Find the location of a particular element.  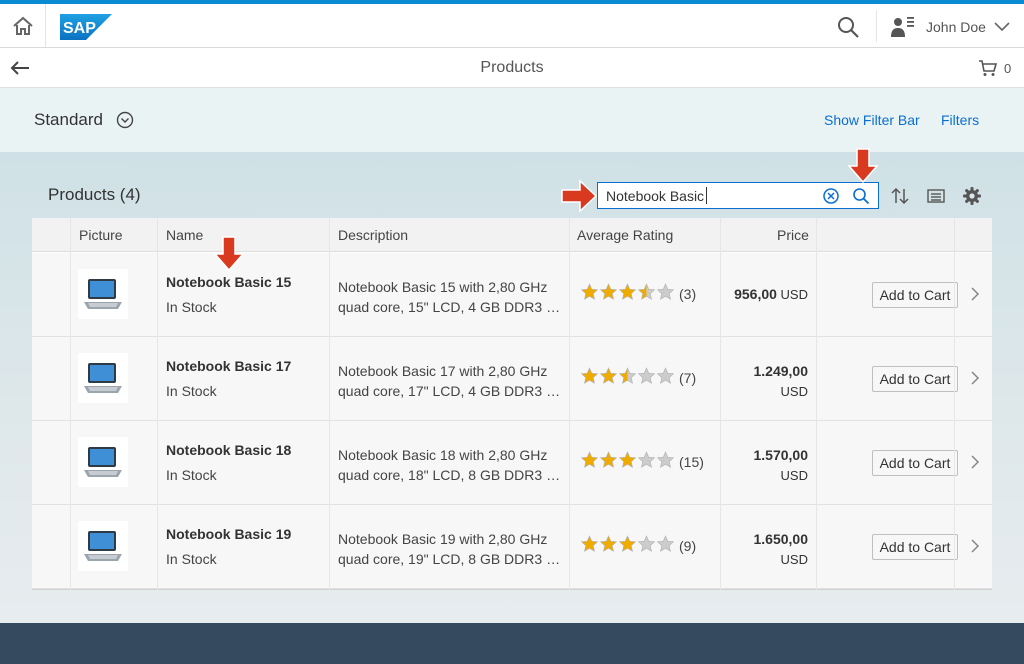

sort-icon is located at coordinates (900, 196).